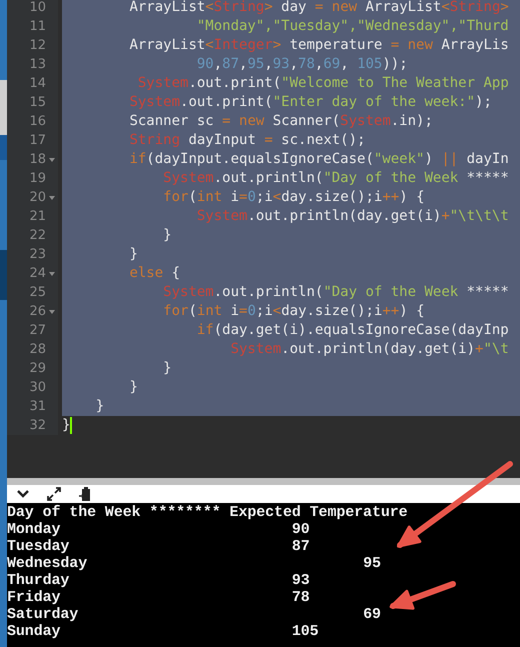 This screenshot has height=647, width=520. Describe the element at coordinates (318, 8) in the screenshot. I see `code-line: ArrayList<String> day = new ArrayList<String>` at that location.